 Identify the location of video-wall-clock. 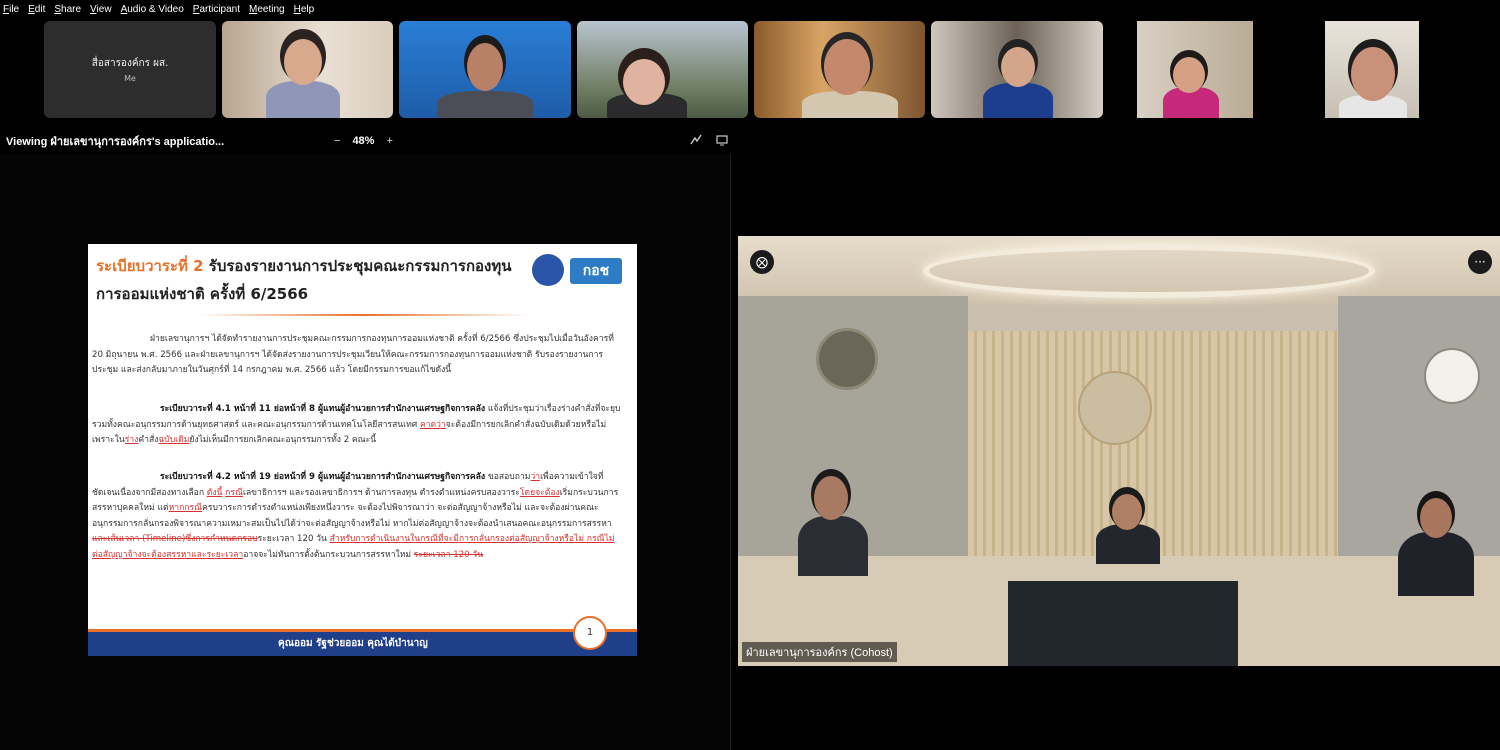
(1452, 376).